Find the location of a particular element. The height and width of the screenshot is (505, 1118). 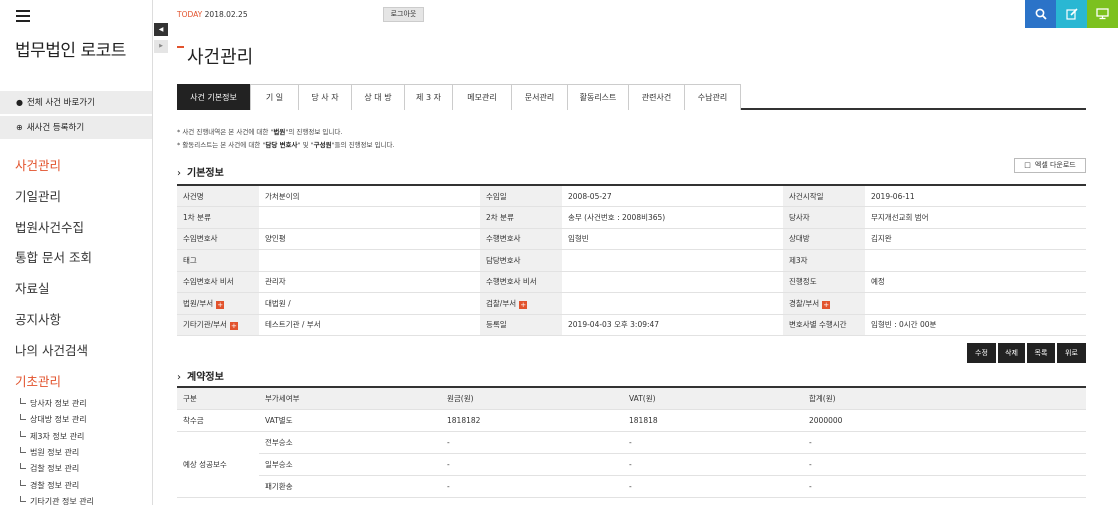

field-value: 양인평 is located at coordinates (369, 239).